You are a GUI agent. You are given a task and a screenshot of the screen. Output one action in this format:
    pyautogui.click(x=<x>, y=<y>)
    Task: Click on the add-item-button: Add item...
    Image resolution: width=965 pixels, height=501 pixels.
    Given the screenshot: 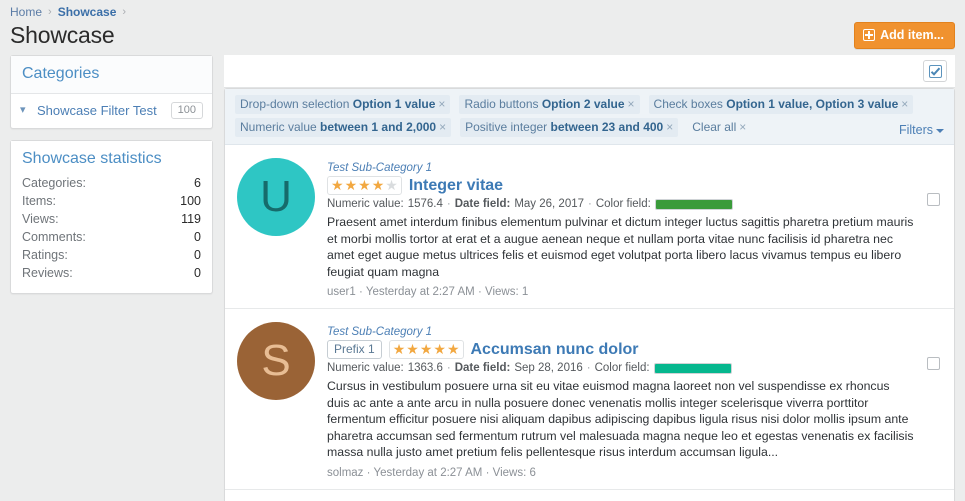 What is the action you would take?
    pyautogui.click(x=904, y=35)
    